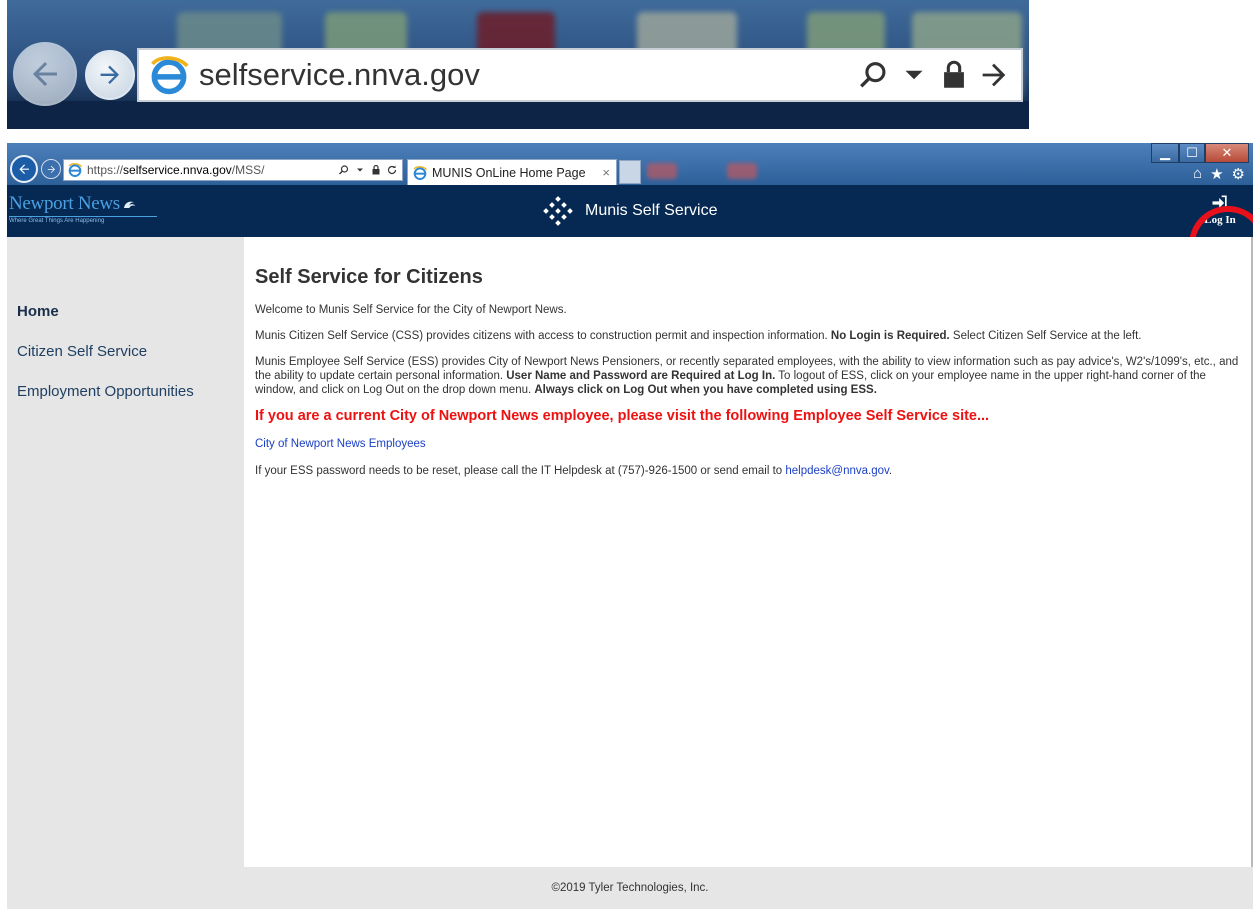  I want to click on zoomed-address-bar-inset: selfservice.nnva.gov, so click(518, 64).